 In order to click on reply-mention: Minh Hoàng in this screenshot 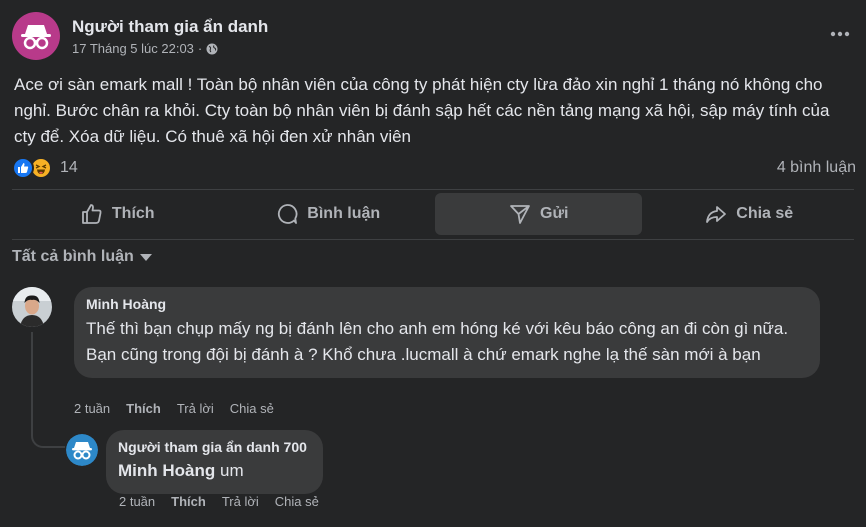, I will do `click(166, 470)`.